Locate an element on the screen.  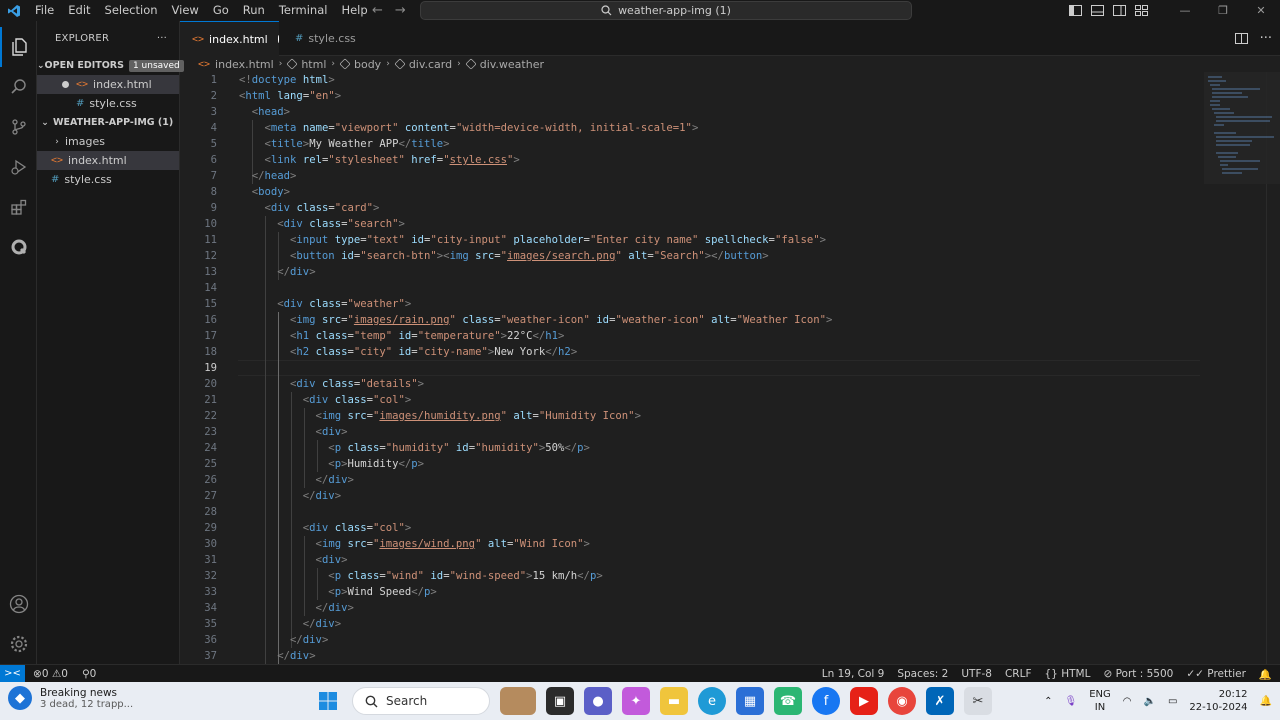
menu-edit: Edit is located at coordinates (79, 10).